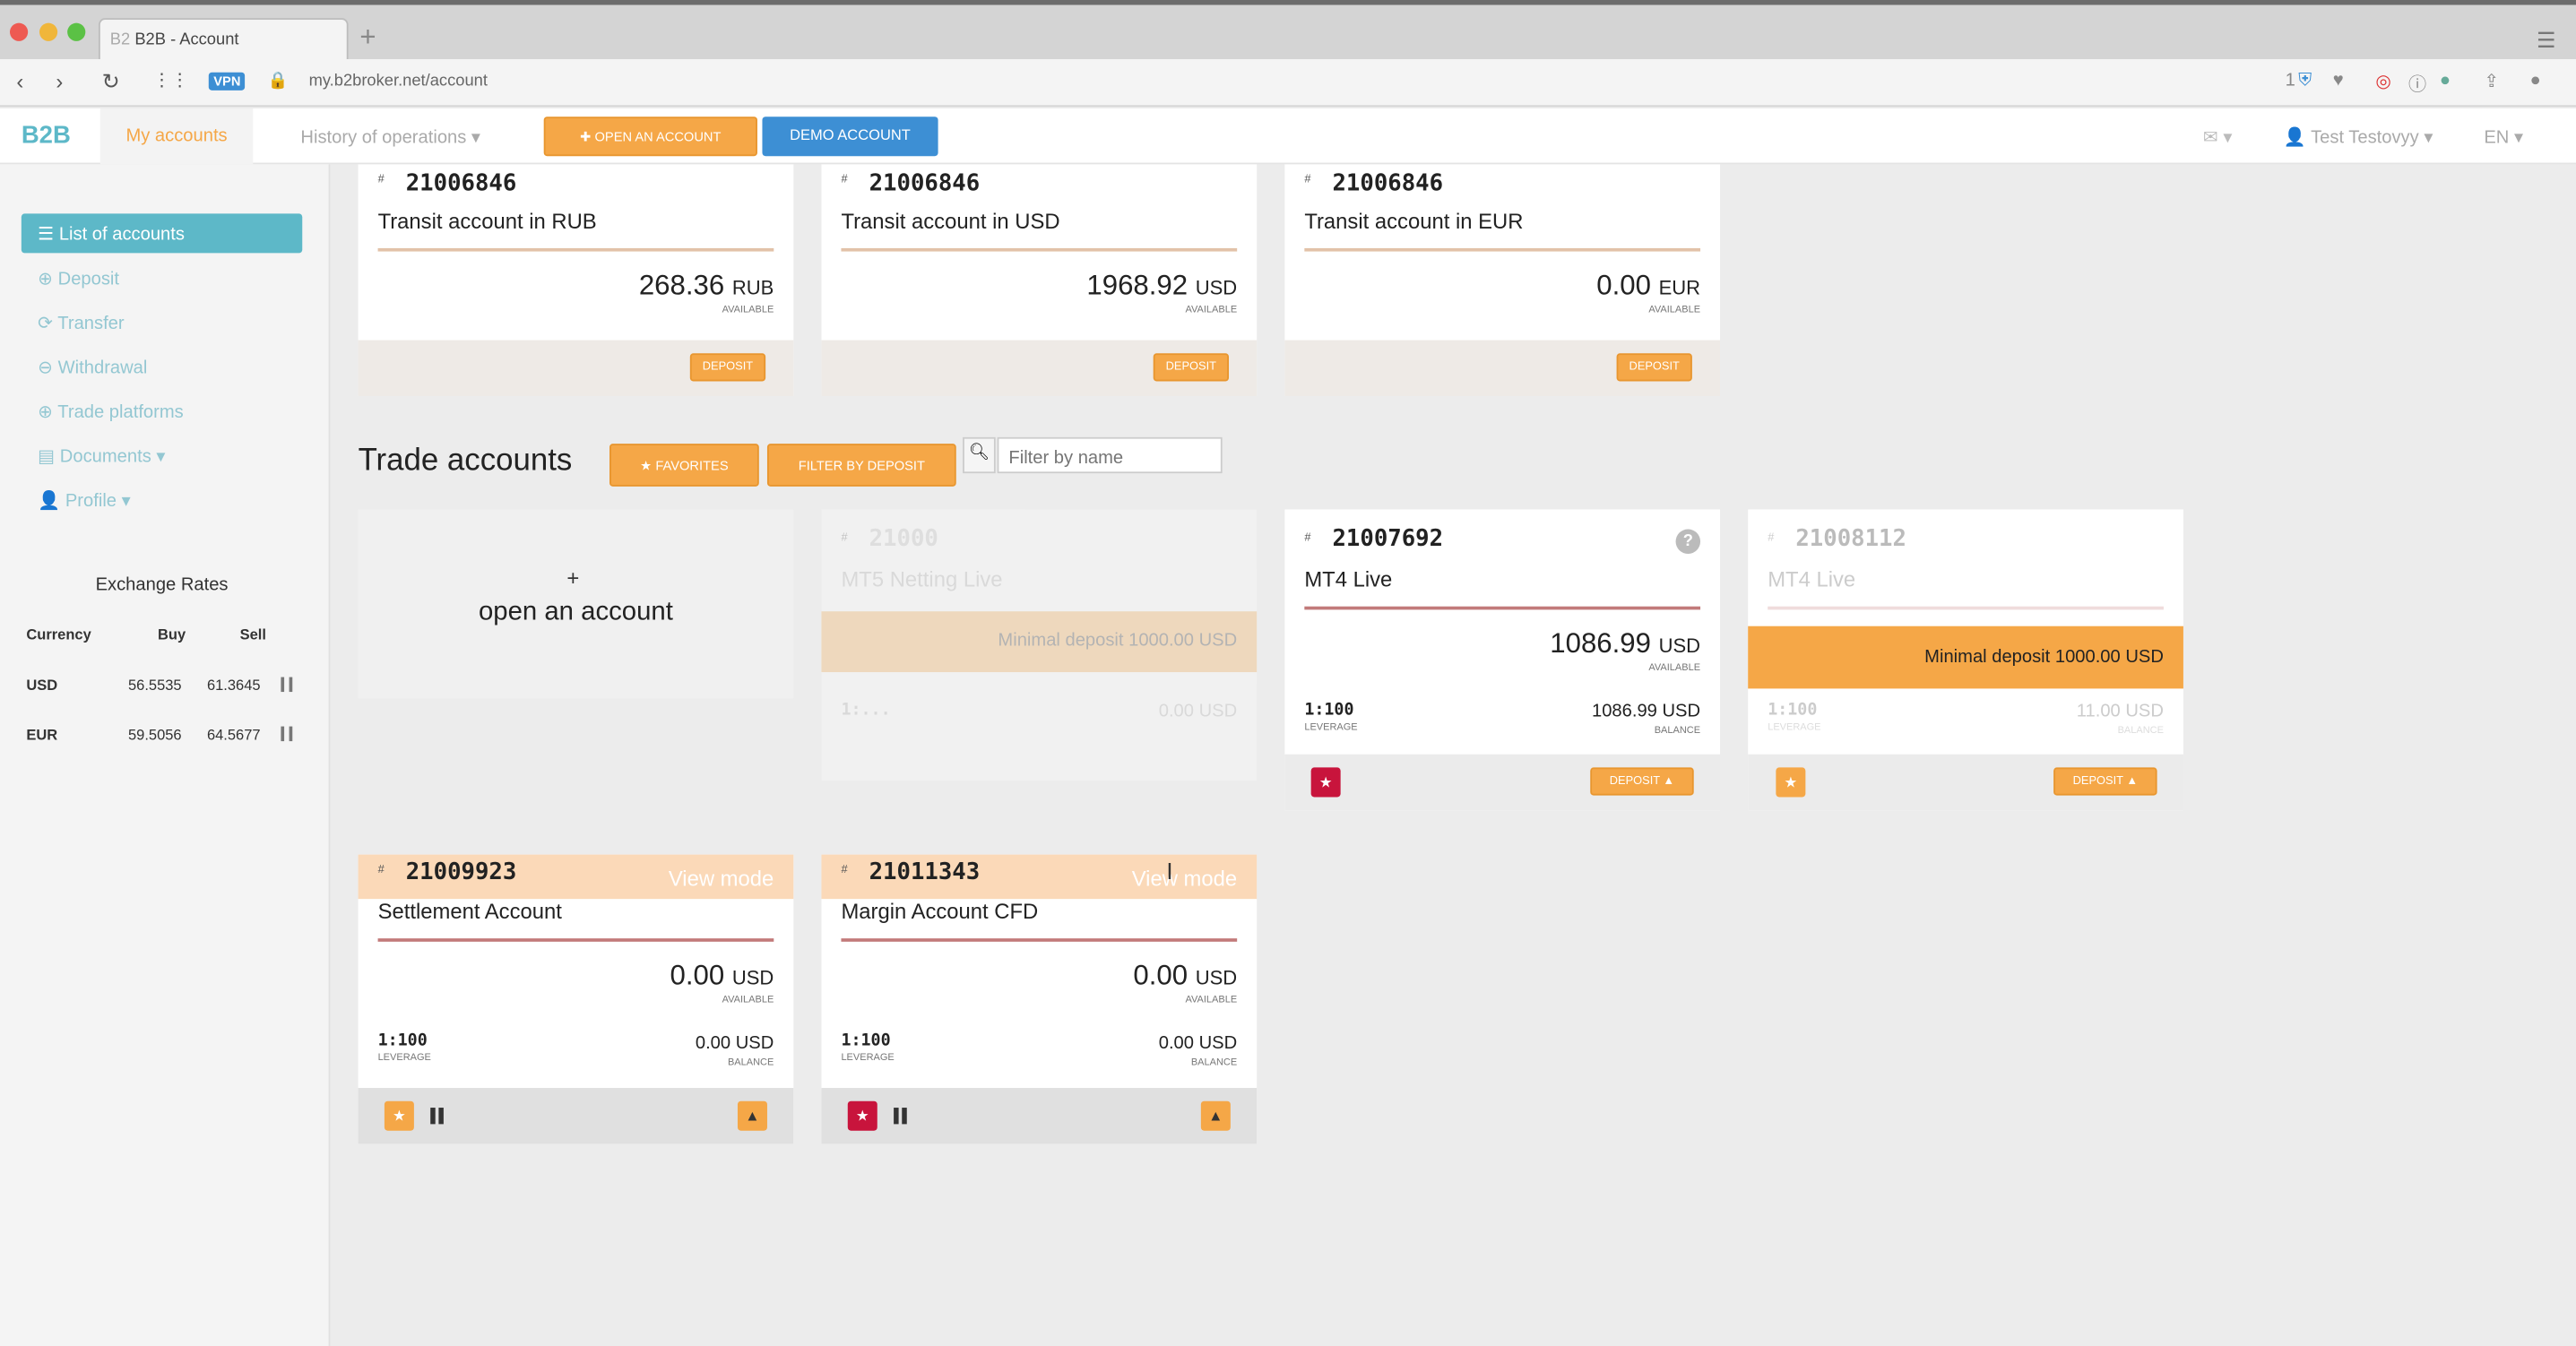 Image resolution: width=2576 pixels, height=1346 pixels. I want to click on reload-icon: ↻, so click(111, 82).